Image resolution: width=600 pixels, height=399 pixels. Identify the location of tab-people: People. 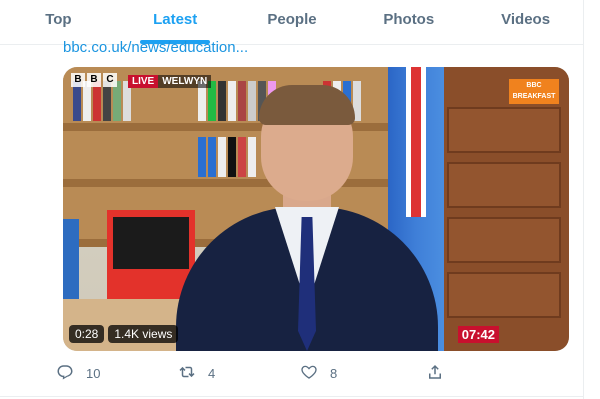
(292, 22).